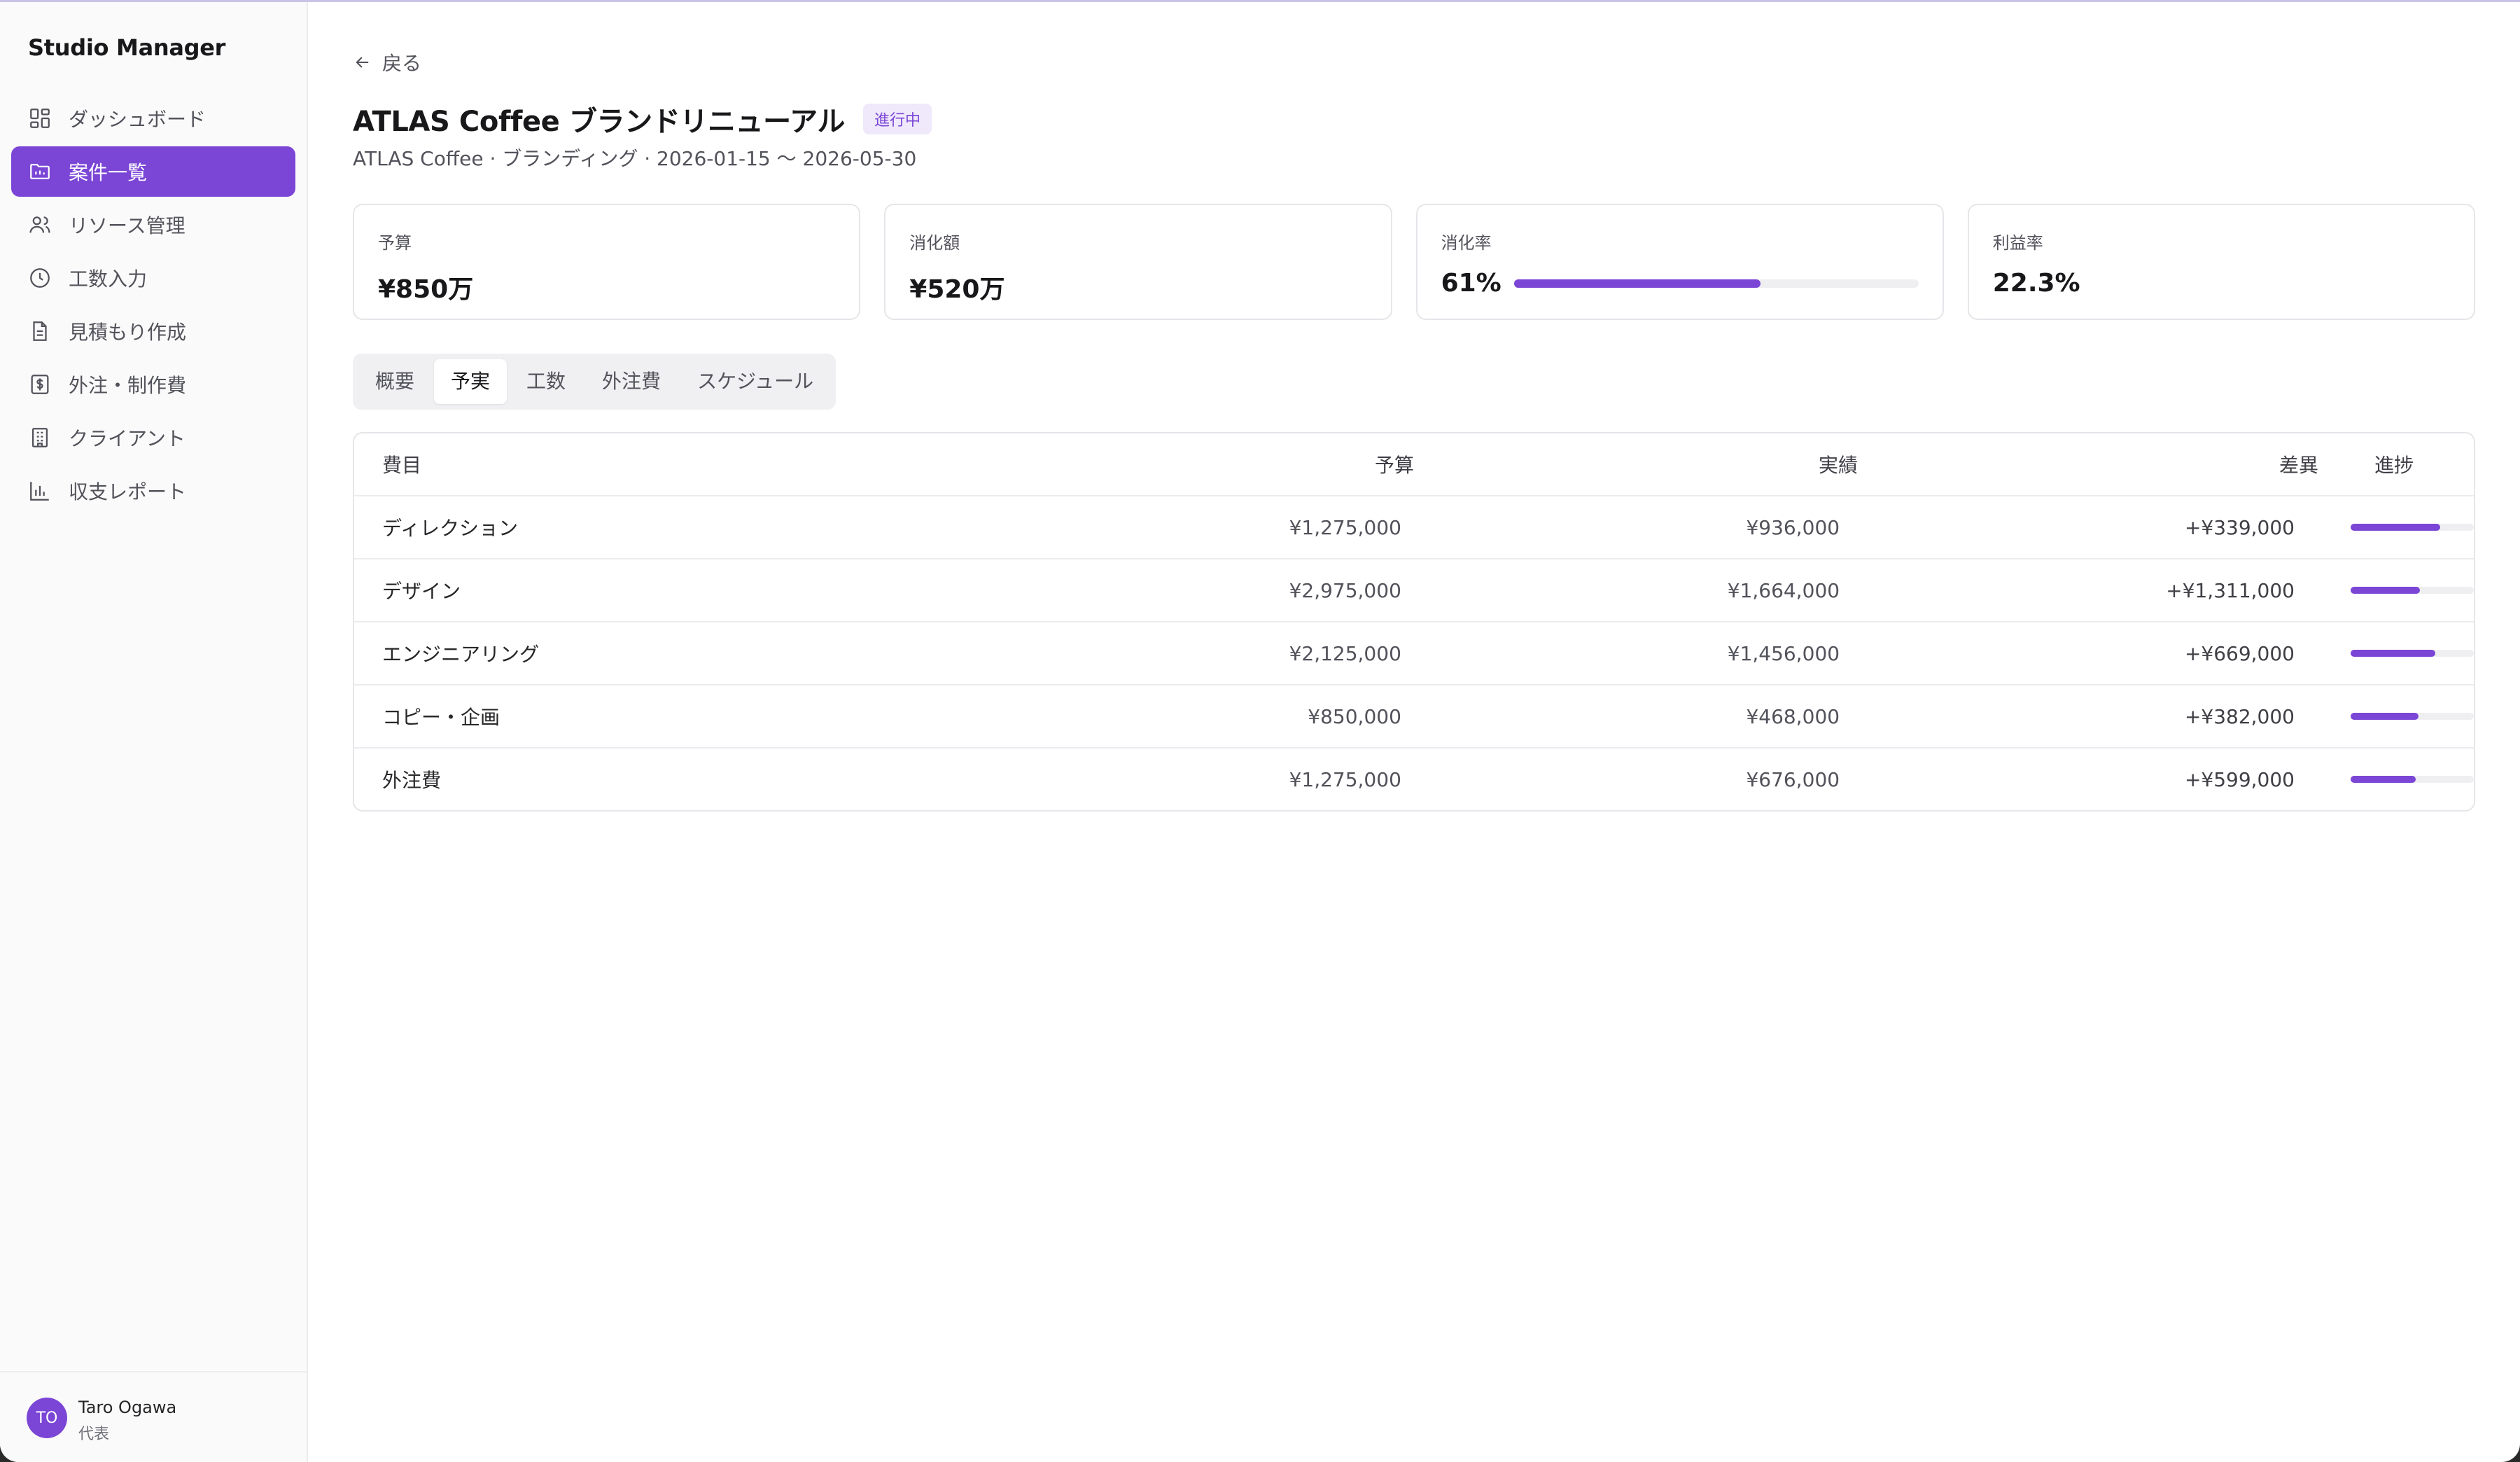 The image size is (2520, 1462). Describe the element at coordinates (1414, 652) in the screenshot. I see `table-row: エンジニアリング ¥2,125,000 ¥1,456,000 +¥669,000` at that location.